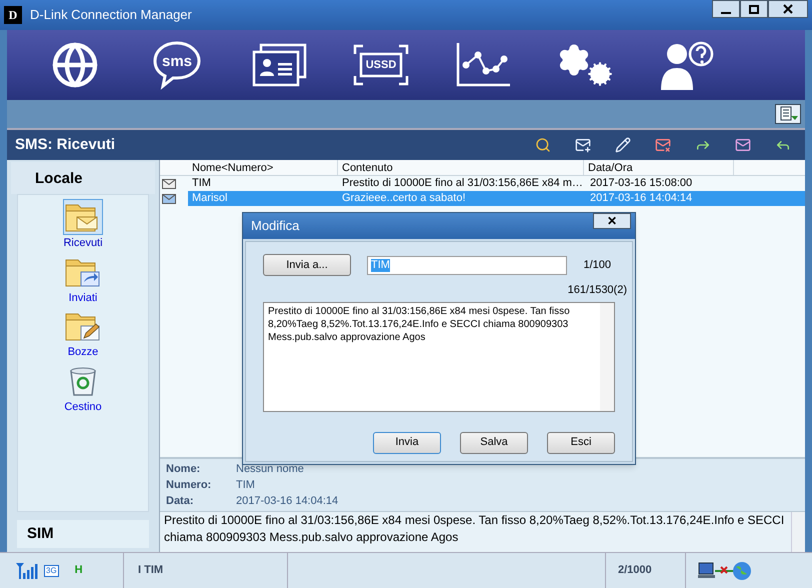 This screenshot has width=812, height=588. I want to click on network-badge: 3G, so click(51, 570).